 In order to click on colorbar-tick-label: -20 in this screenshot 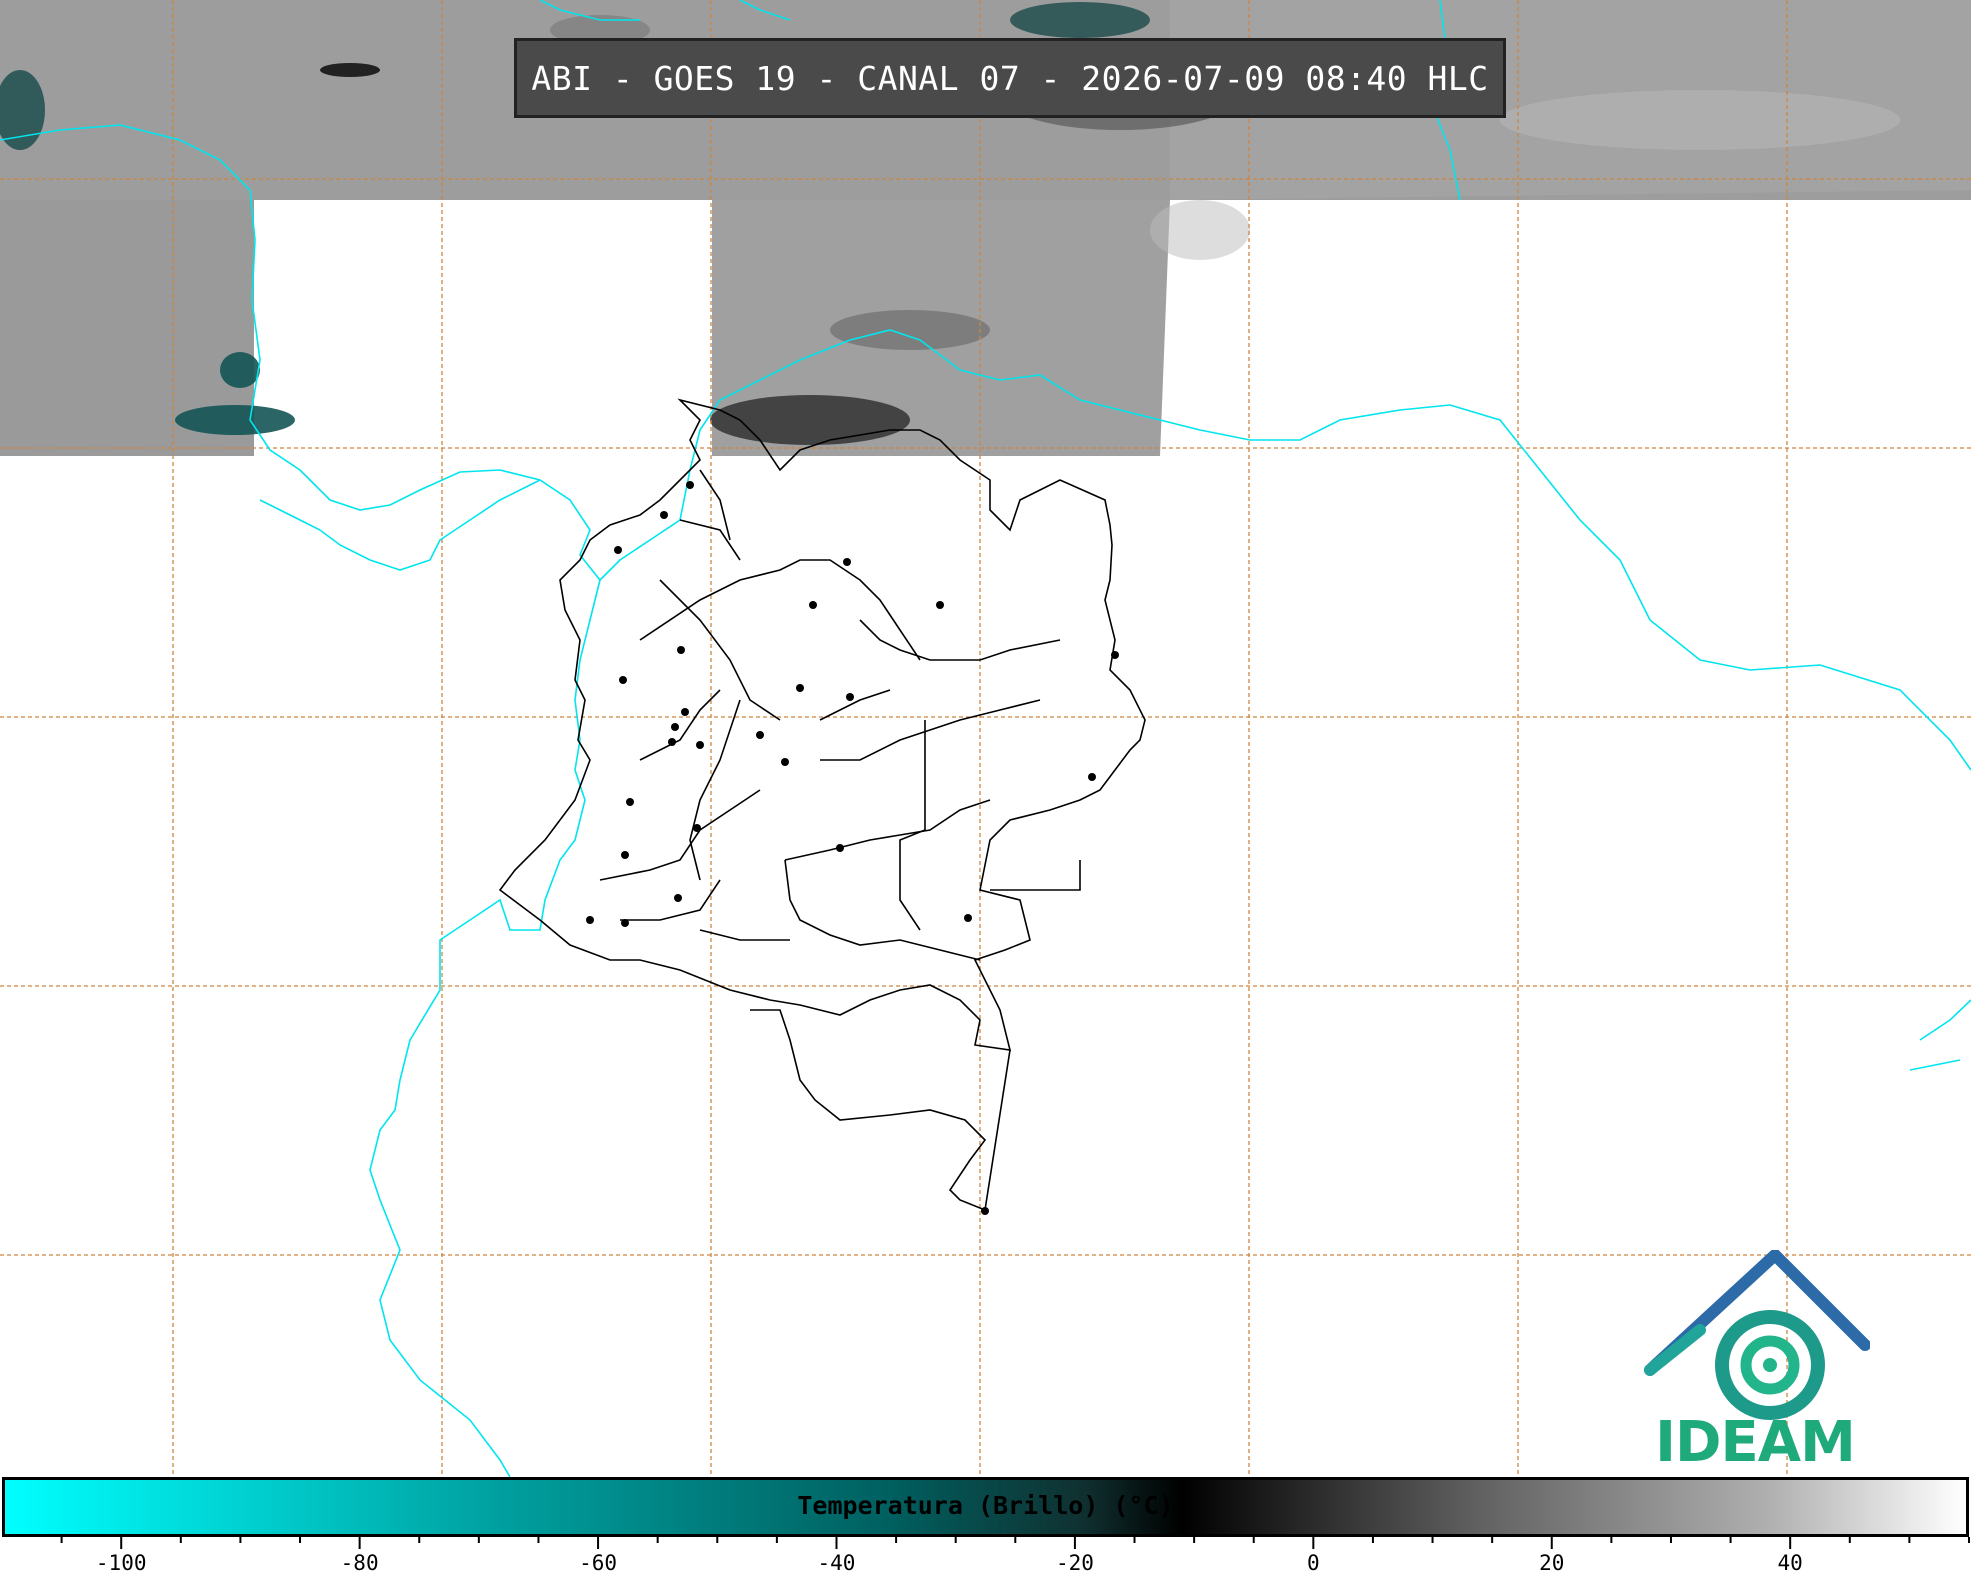, I will do `click(1074, 1563)`.